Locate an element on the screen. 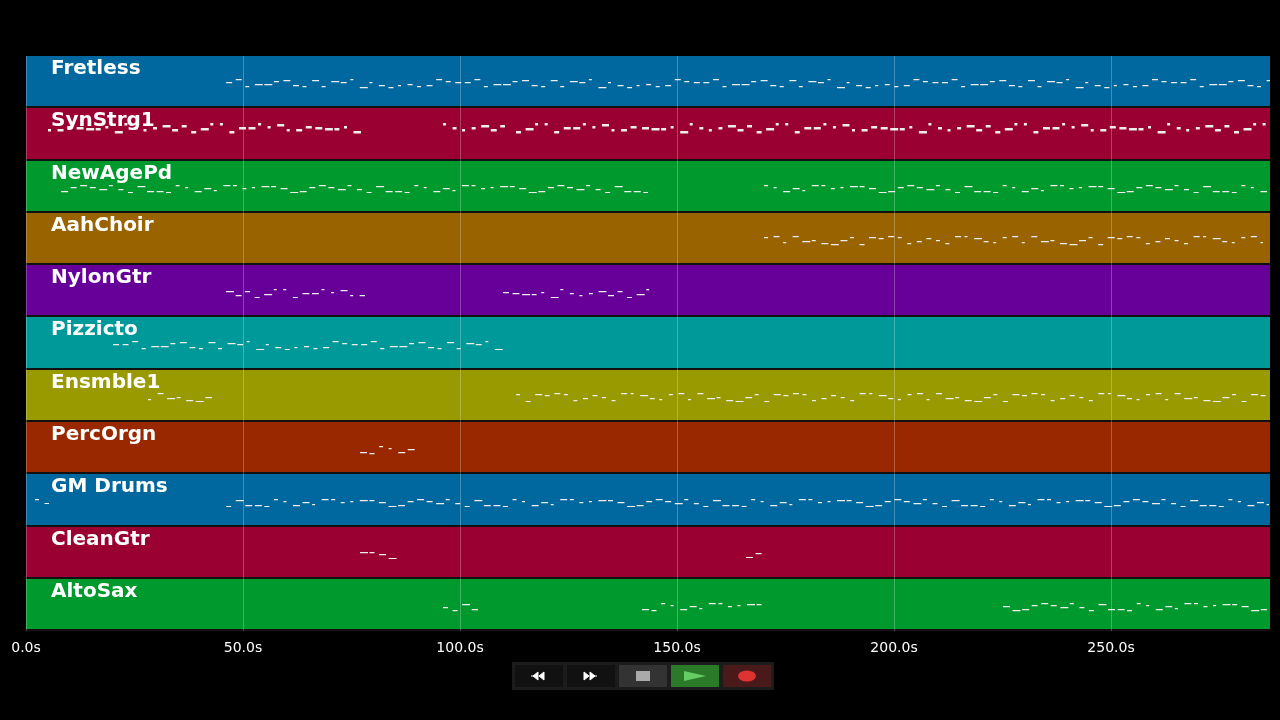 The image size is (1280, 720). track-name: PercOrgn is located at coordinates (104, 433).